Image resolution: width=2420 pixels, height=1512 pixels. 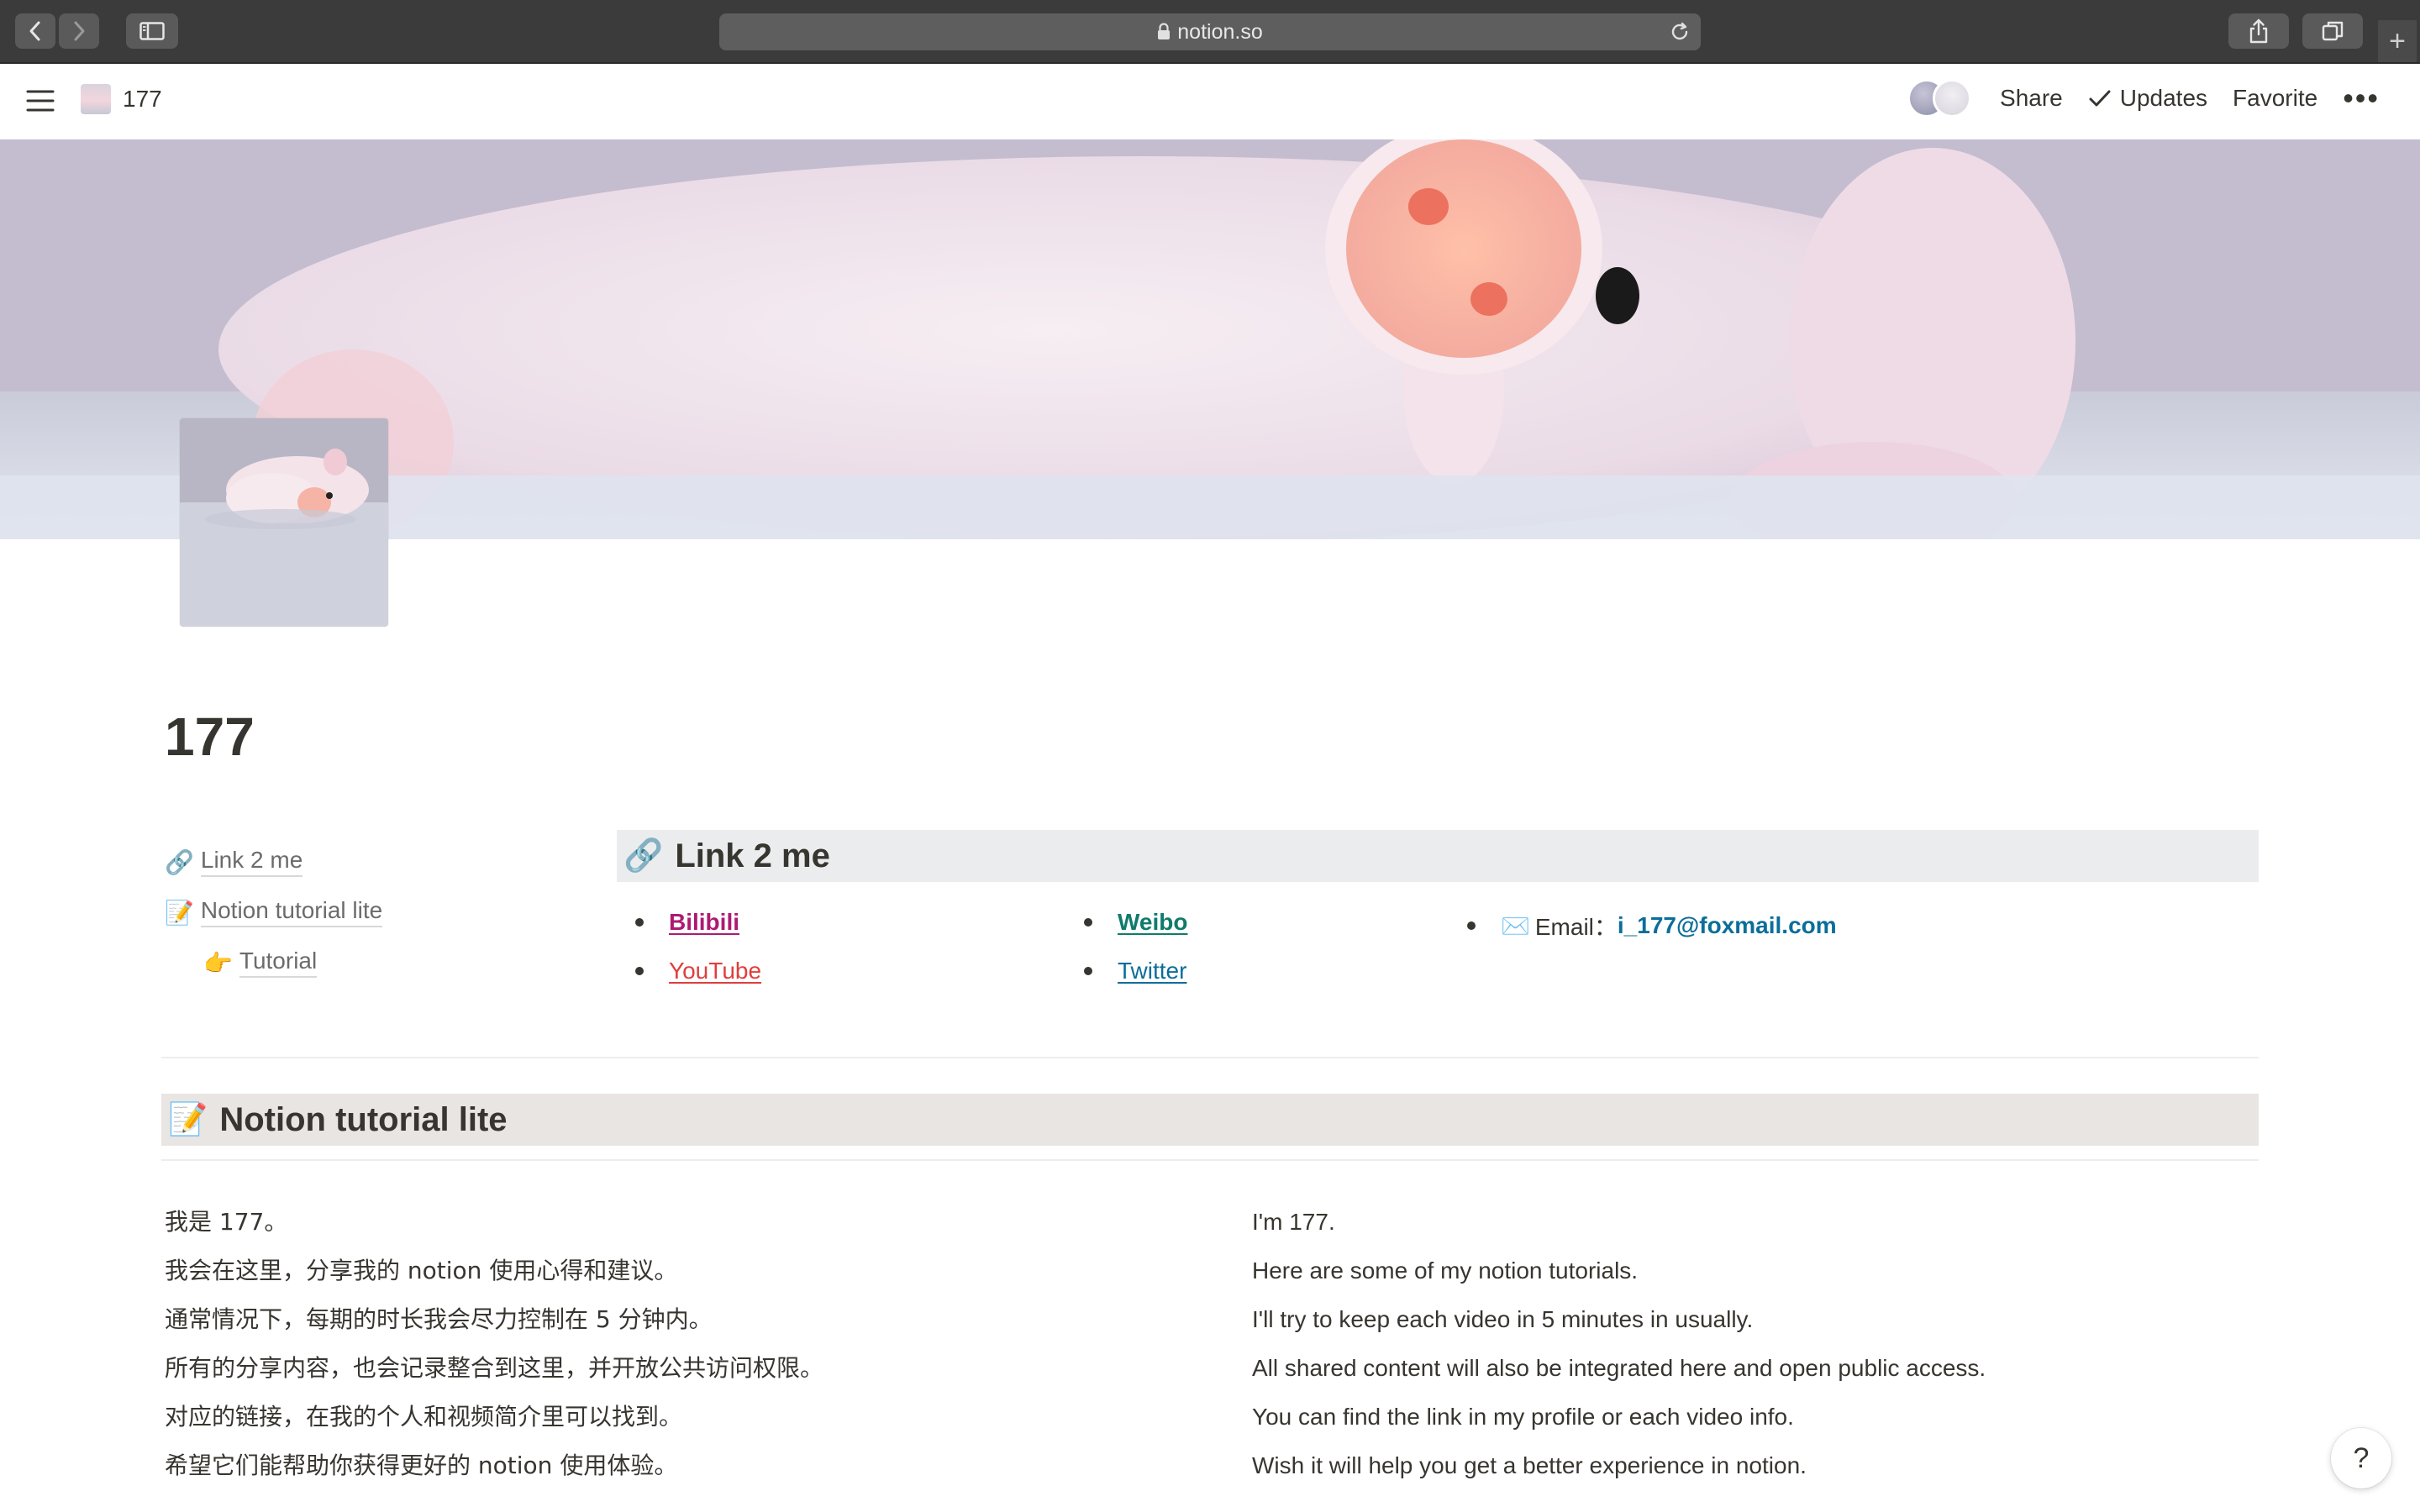 I want to click on question-mark-icon: ?, so click(x=2361, y=1457).